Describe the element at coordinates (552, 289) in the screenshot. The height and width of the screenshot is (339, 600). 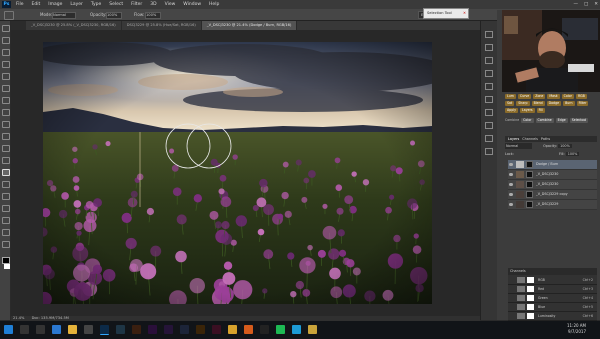
I see `channel-row: Red Ctrl+3` at that location.